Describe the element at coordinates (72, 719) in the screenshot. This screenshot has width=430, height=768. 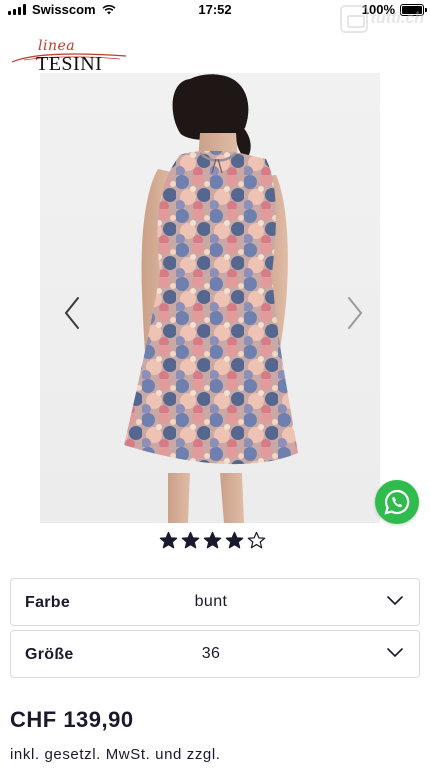
I see `product-price: CHF 139,90` at that location.